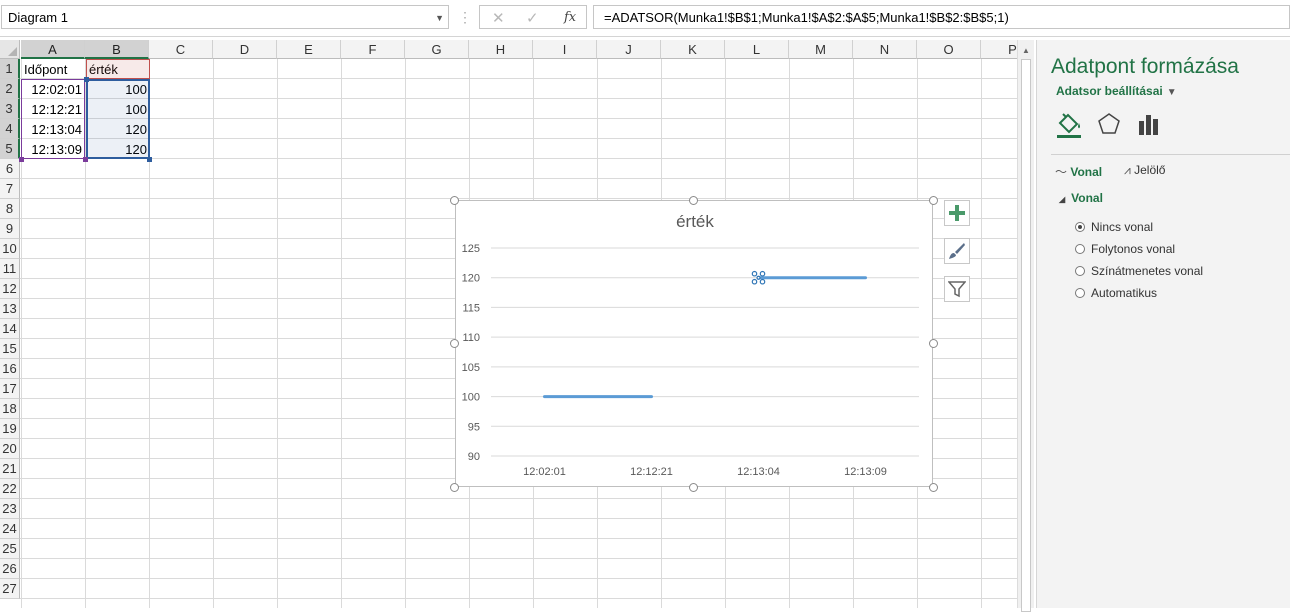 The height and width of the screenshot is (612, 1290). What do you see at coordinates (118, 70) in the screenshot?
I see `cell-B1: érték` at bounding box center [118, 70].